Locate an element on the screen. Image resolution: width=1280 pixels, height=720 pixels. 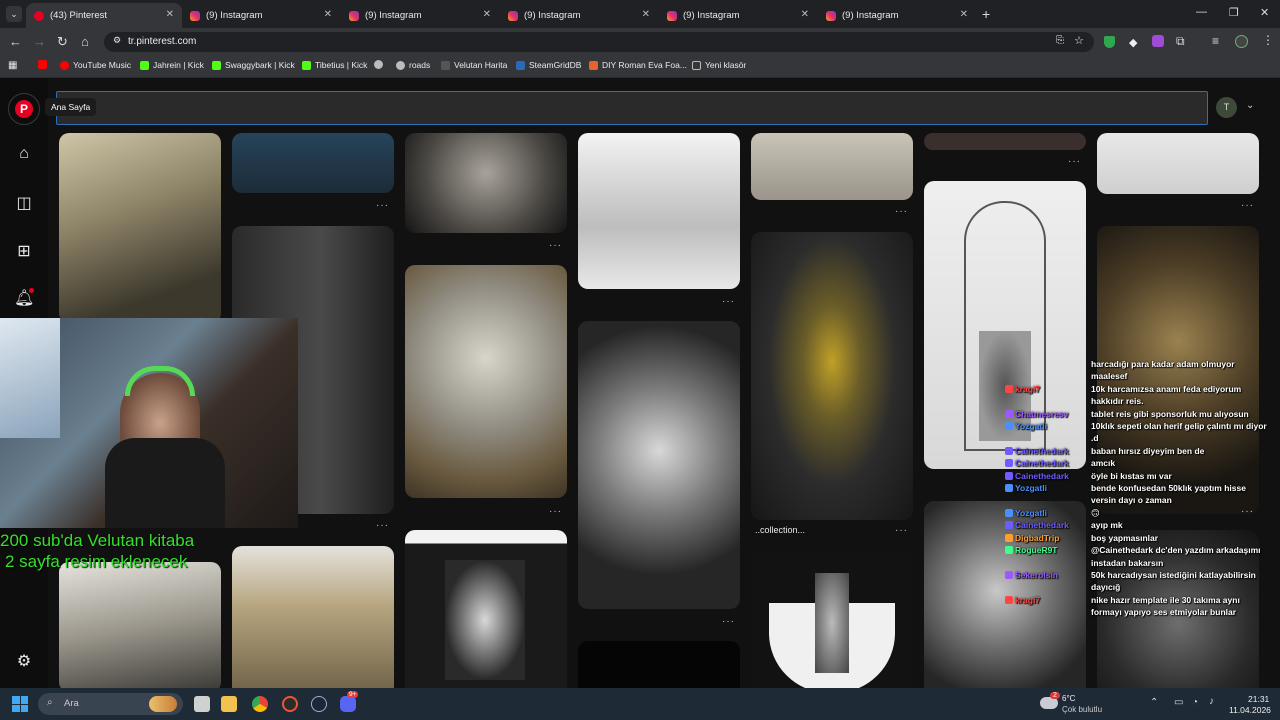
pin-knight-woodcut is located at coordinates (486, 609).